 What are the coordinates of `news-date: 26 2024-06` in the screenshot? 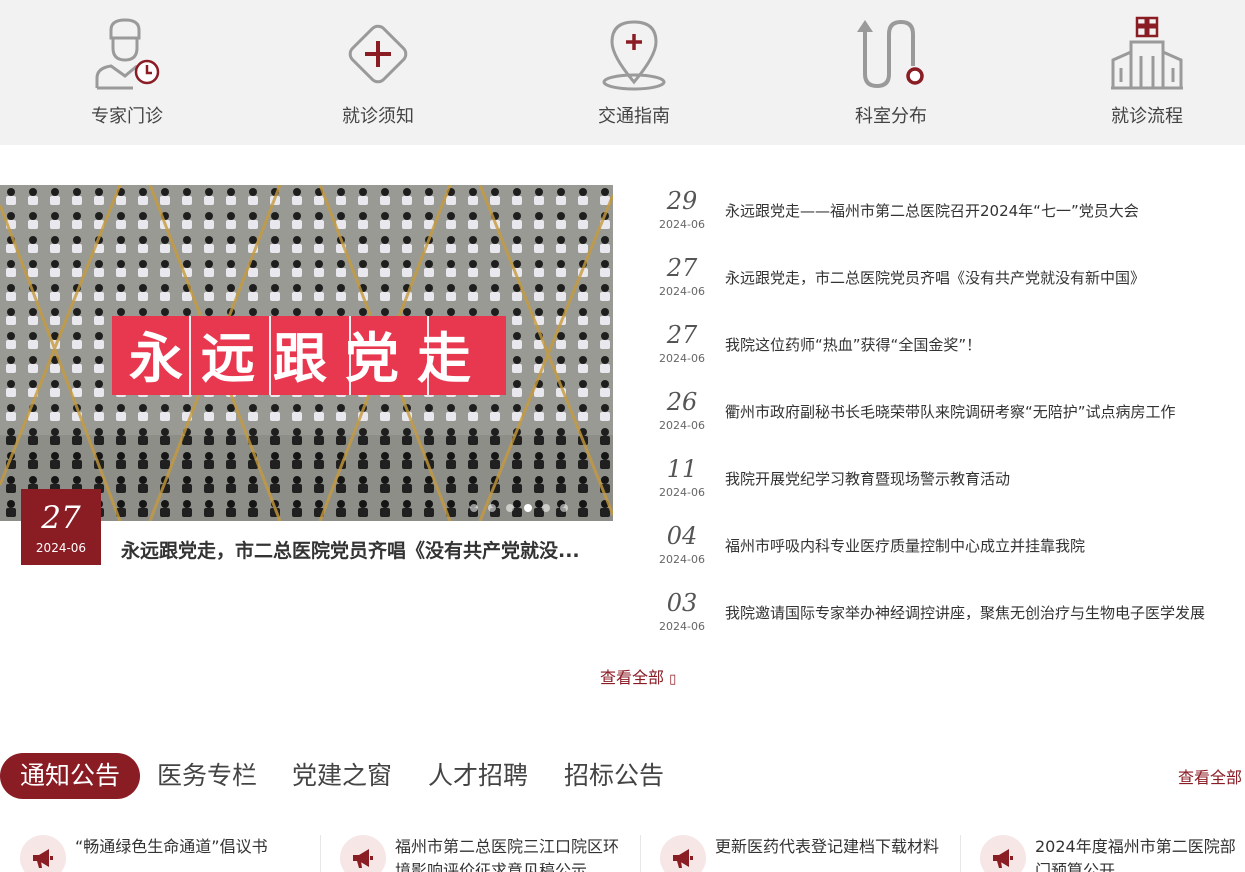 It's located at (682, 409).